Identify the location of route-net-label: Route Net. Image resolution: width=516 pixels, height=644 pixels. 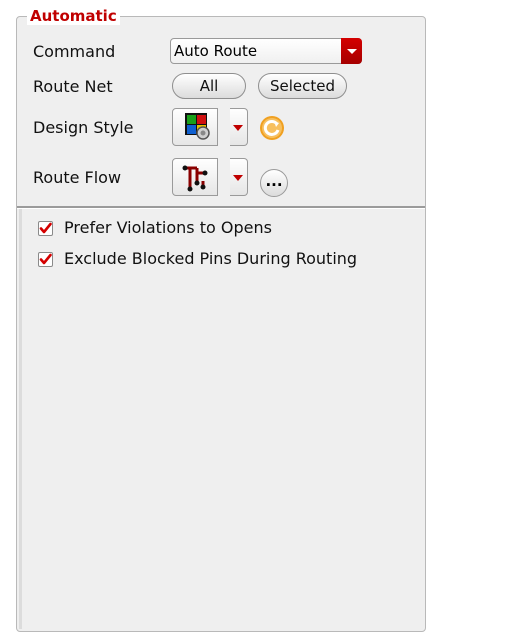
(73, 86).